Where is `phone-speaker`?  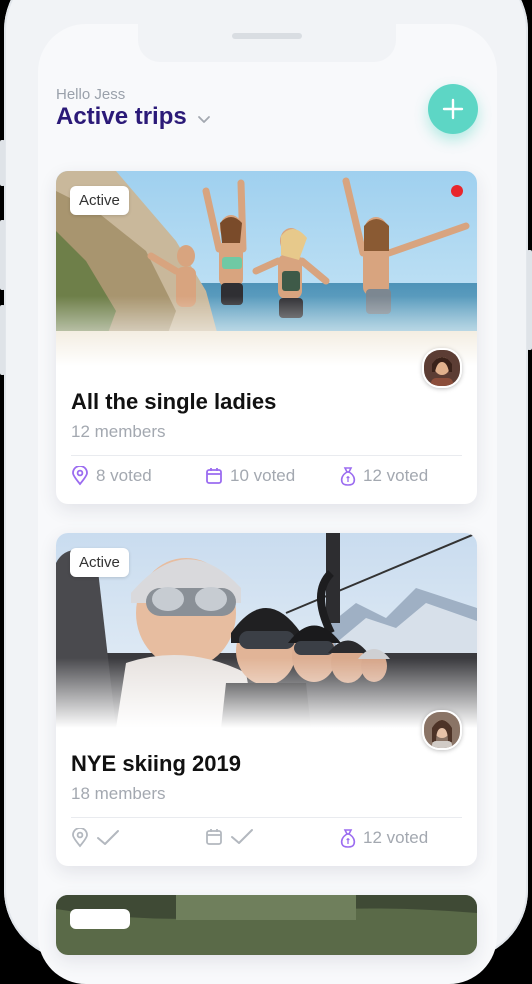 phone-speaker is located at coordinates (267, 36).